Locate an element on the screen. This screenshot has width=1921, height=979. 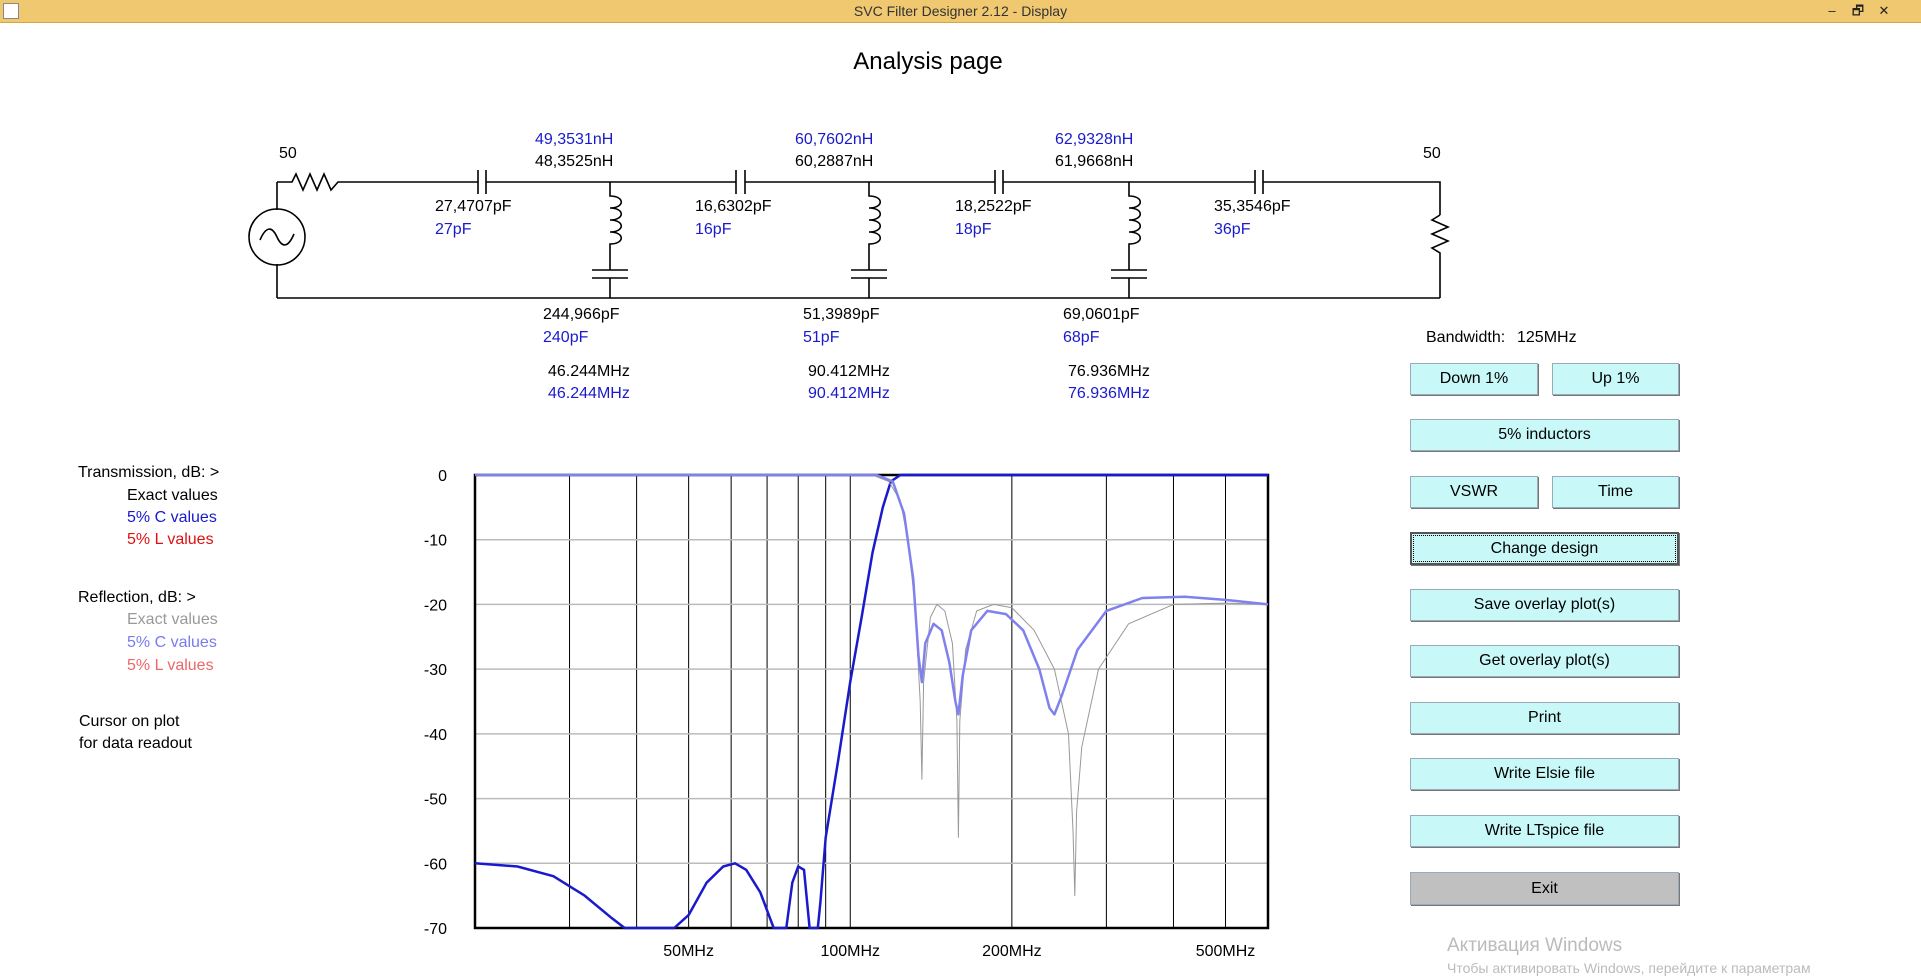
reflection-5c-legend: 5% C values is located at coordinates (172, 642).